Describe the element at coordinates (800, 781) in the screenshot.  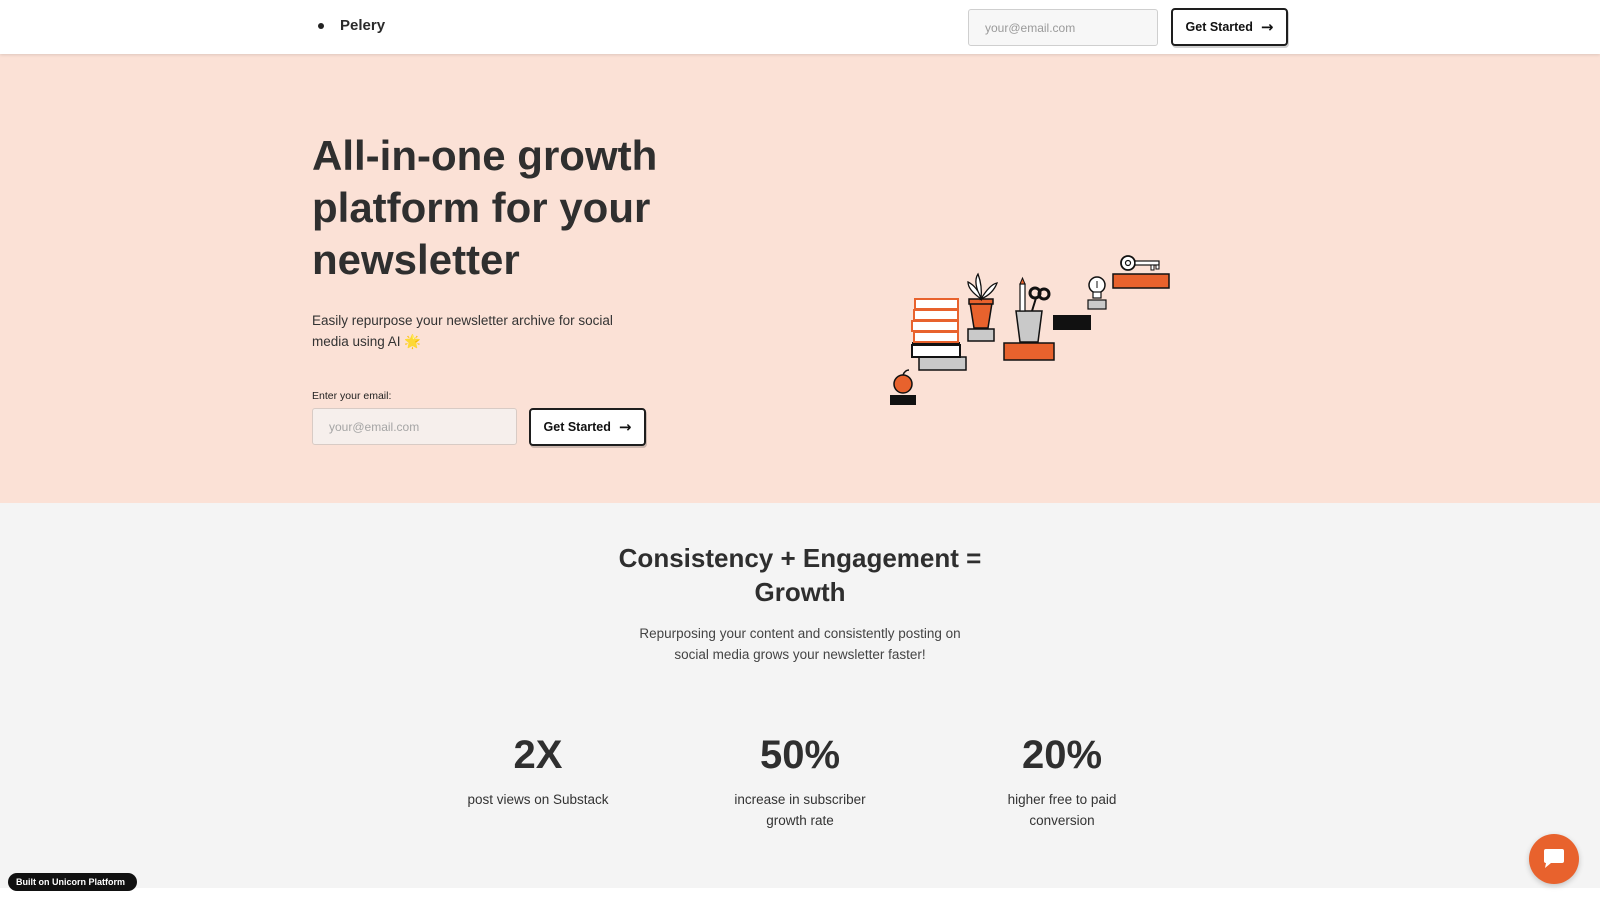
I see `stat-item: 50% increase in subscriber growth rate` at that location.